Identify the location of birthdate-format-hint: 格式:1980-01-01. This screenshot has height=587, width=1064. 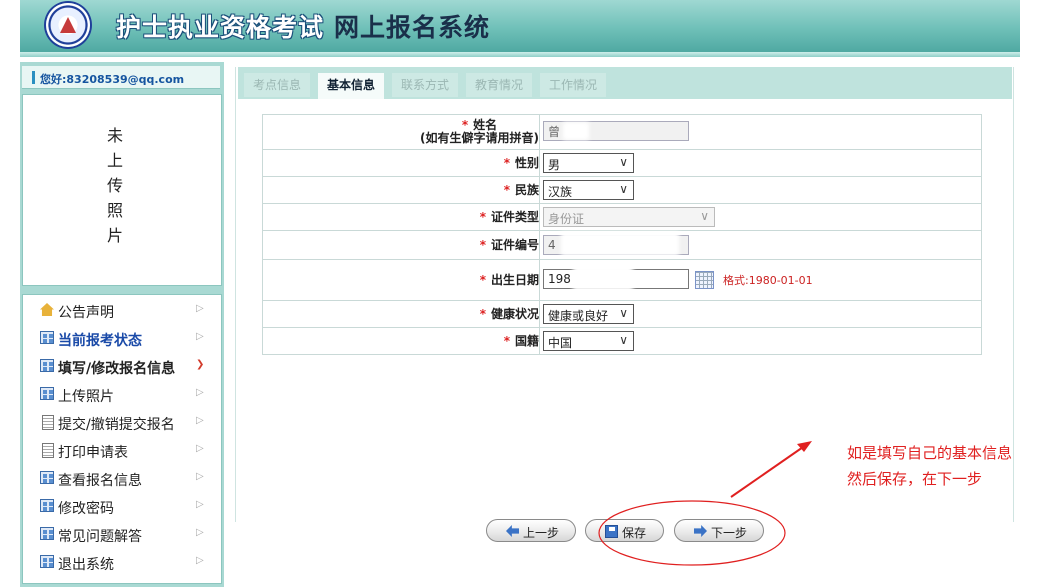
(768, 280).